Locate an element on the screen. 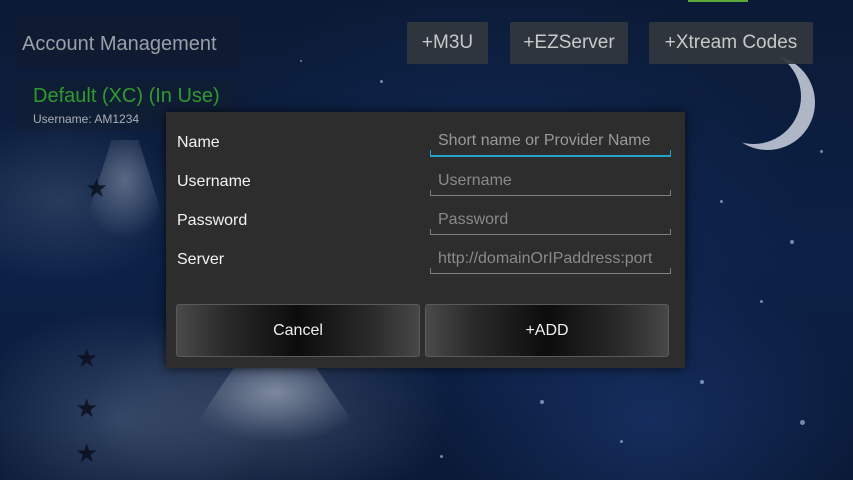 The height and width of the screenshot is (480, 853). focus-indicator-strip is located at coordinates (718, 1).